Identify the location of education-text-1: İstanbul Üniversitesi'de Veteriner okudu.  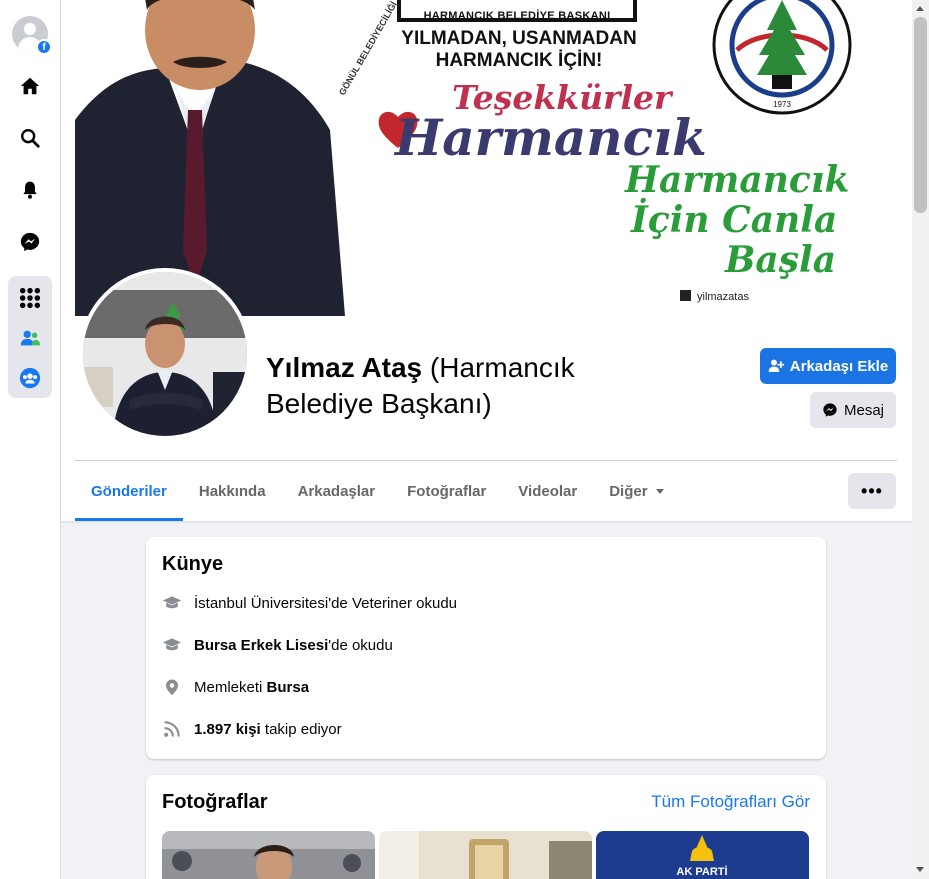
(326, 603).